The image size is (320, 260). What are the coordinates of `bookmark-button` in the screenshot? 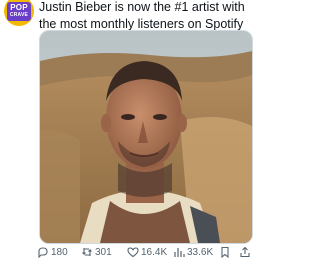 It's located at (225, 252).